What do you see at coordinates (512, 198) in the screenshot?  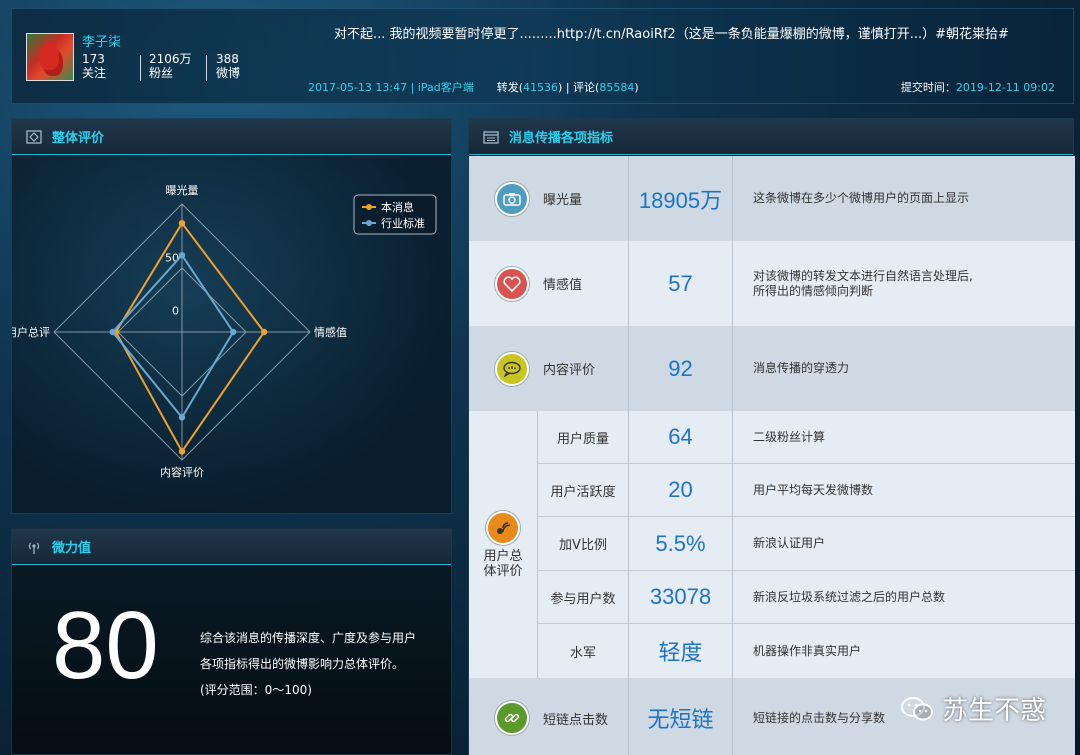 I see `camera-icon` at bounding box center [512, 198].